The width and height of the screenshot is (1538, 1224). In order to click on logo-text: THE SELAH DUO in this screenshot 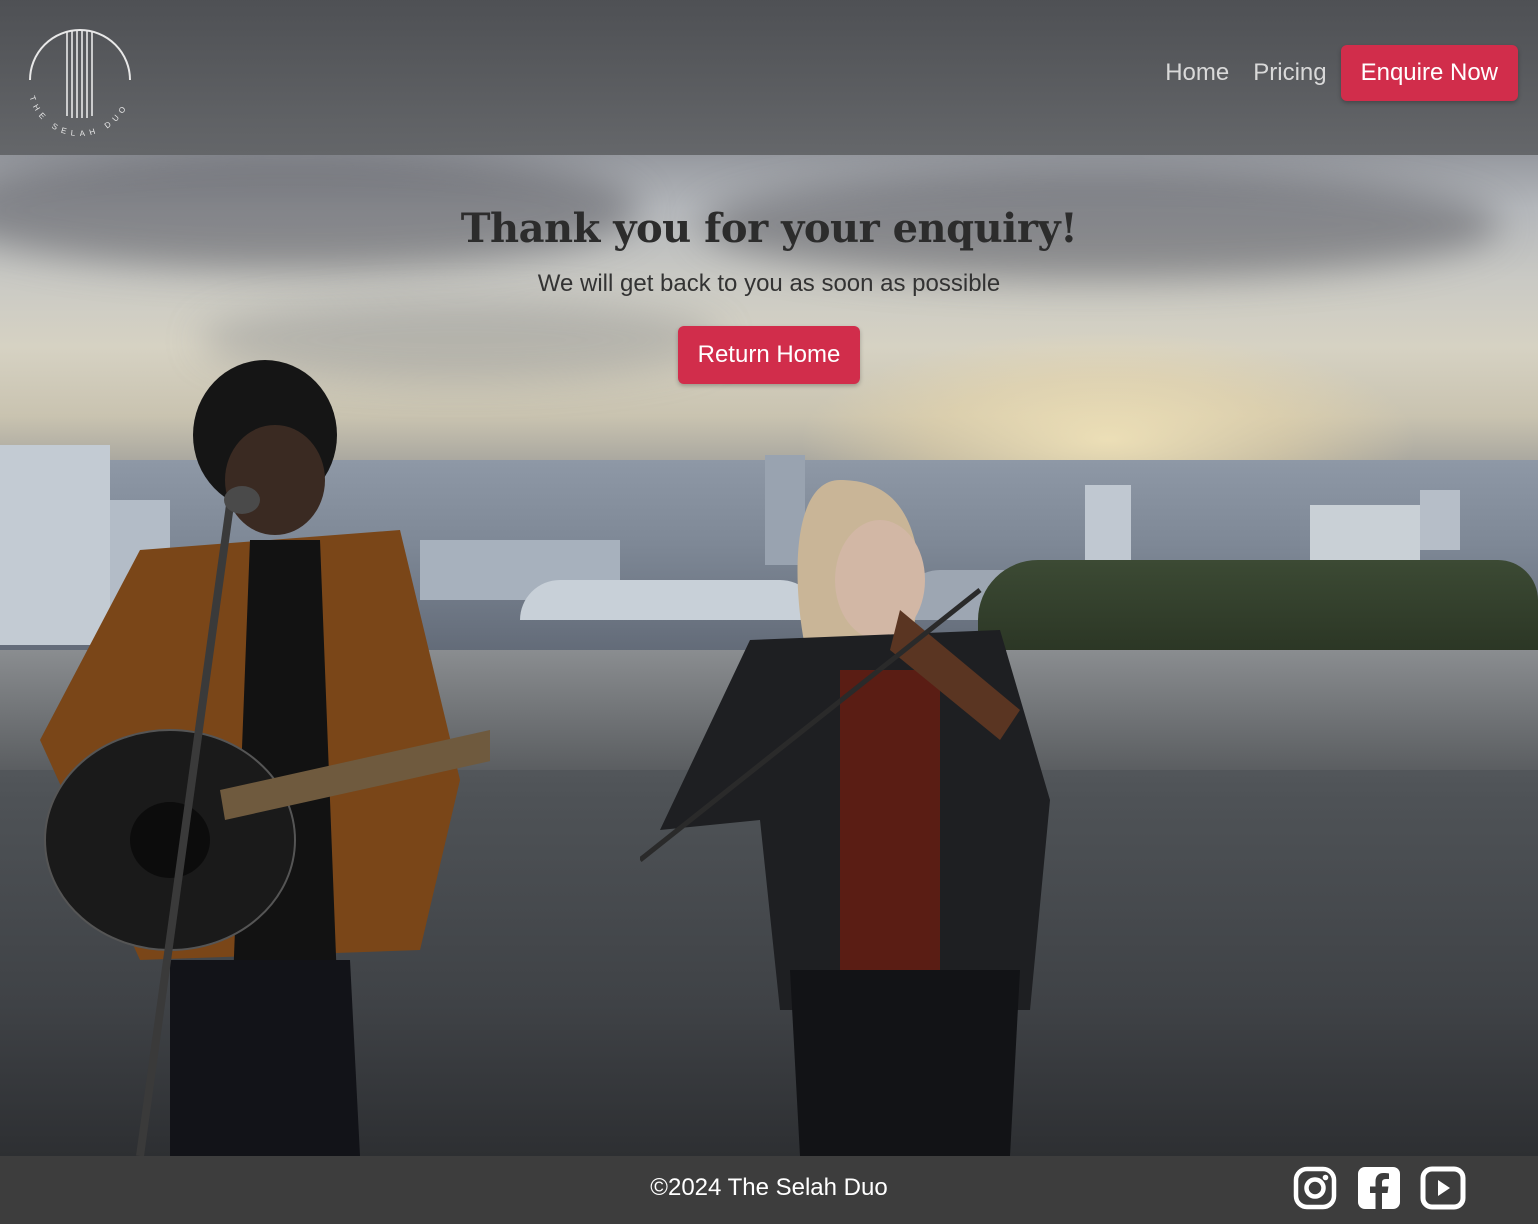, I will do `click(77, 115)`.